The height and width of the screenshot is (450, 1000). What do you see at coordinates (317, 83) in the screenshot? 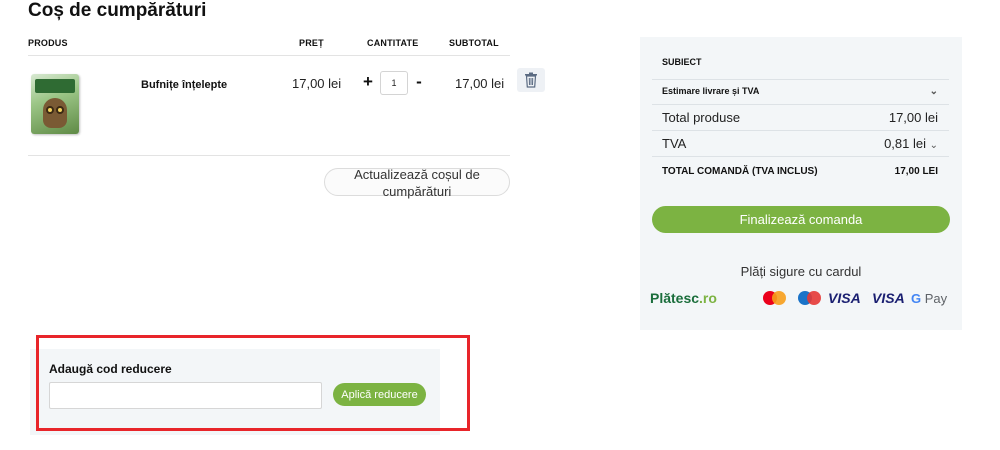
I see `product-price: 17,00 lei` at bounding box center [317, 83].